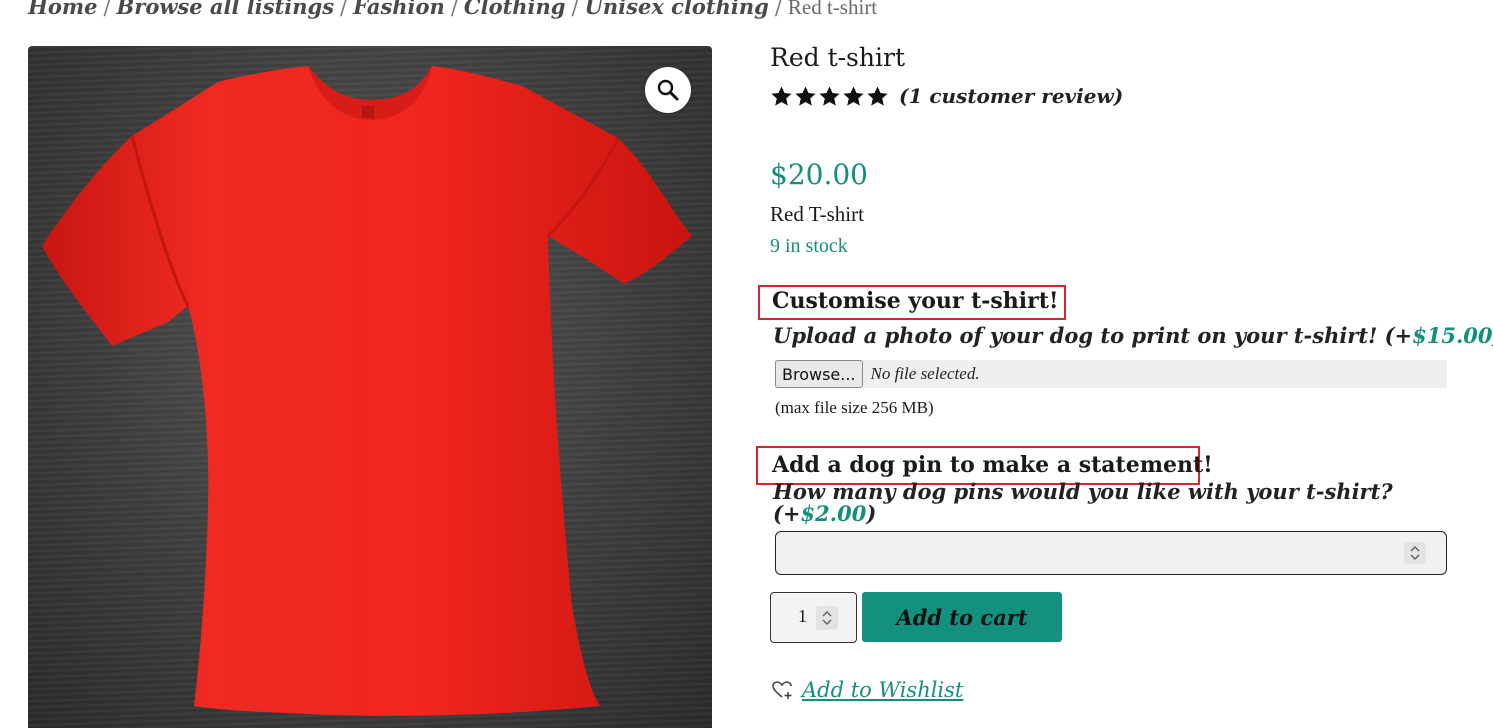 Image resolution: width=1493 pixels, height=728 pixels. What do you see at coordinates (1111, 553) in the screenshot?
I see `dog-pins-quantity-input` at bounding box center [1111, 553].